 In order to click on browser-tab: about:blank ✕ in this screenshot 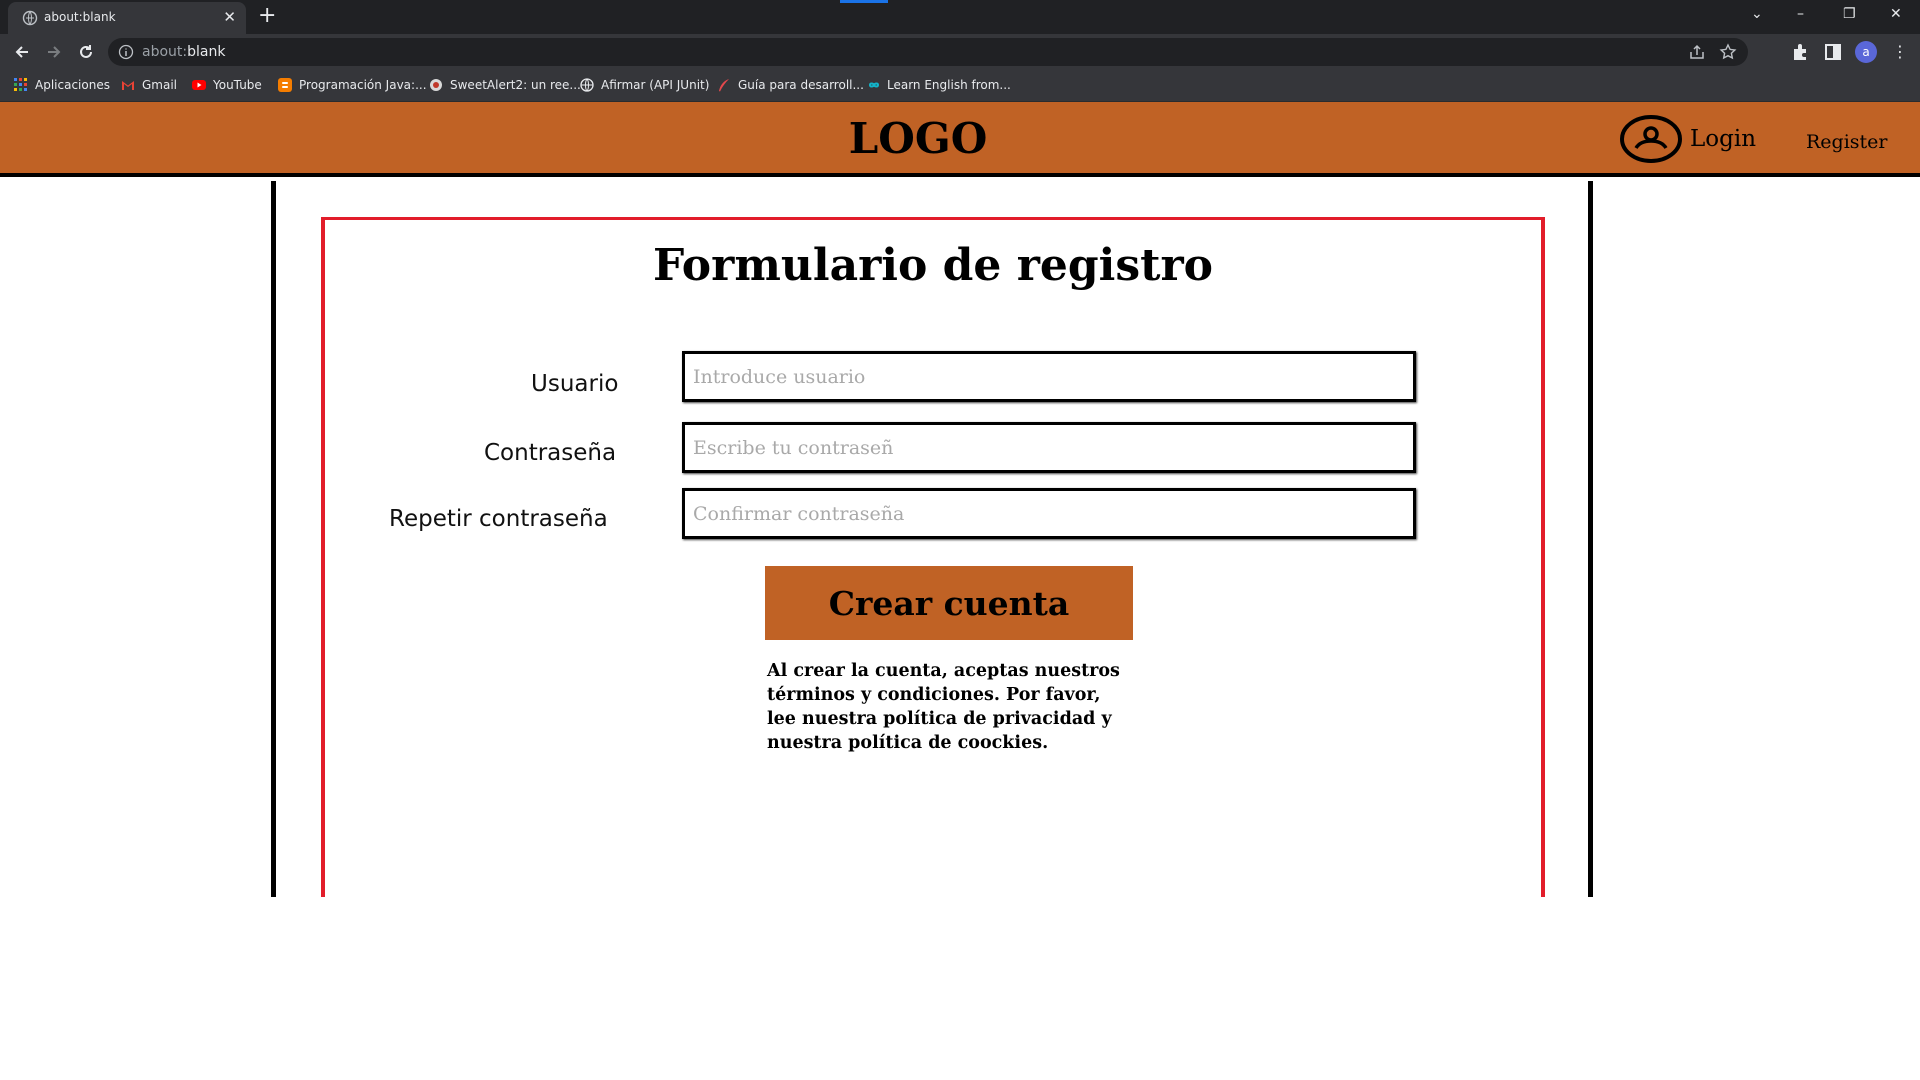, I will do `click(127, 18)`.